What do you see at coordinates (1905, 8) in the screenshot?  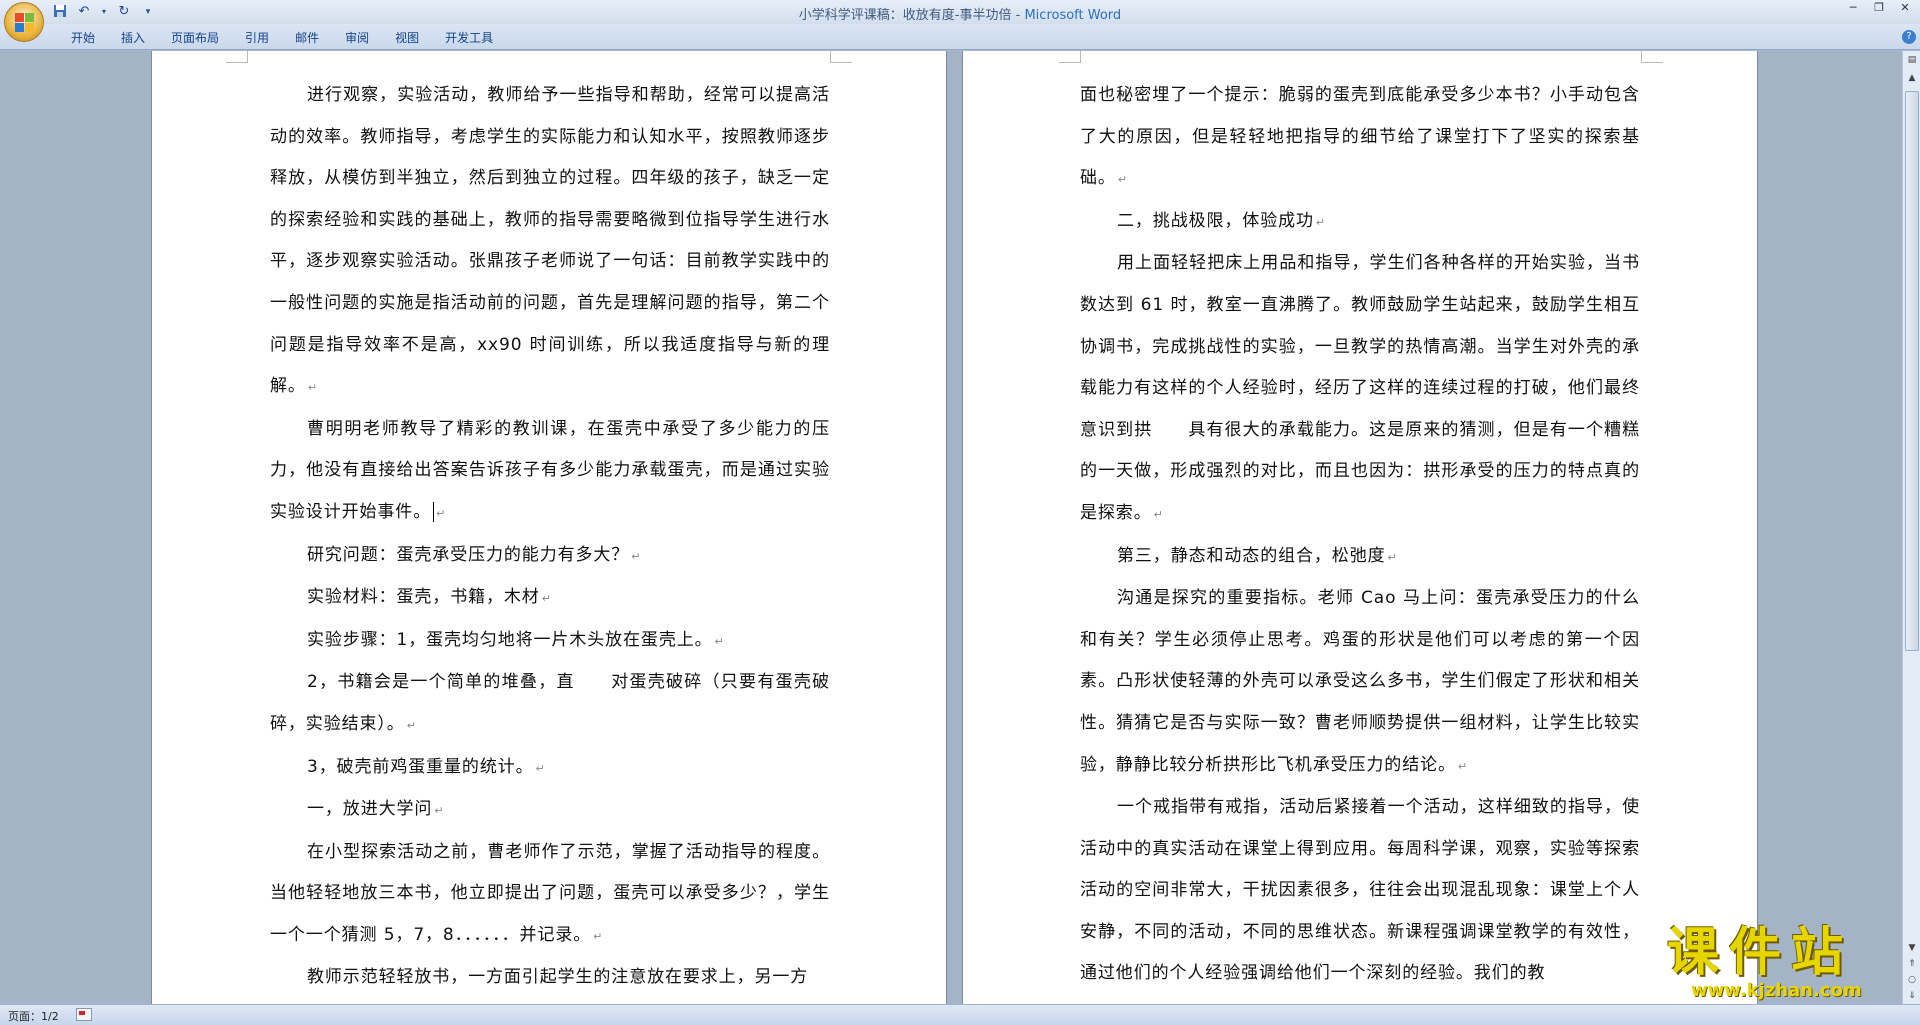 I see `close-icon: ✕` at bounding box center [1905, 8].